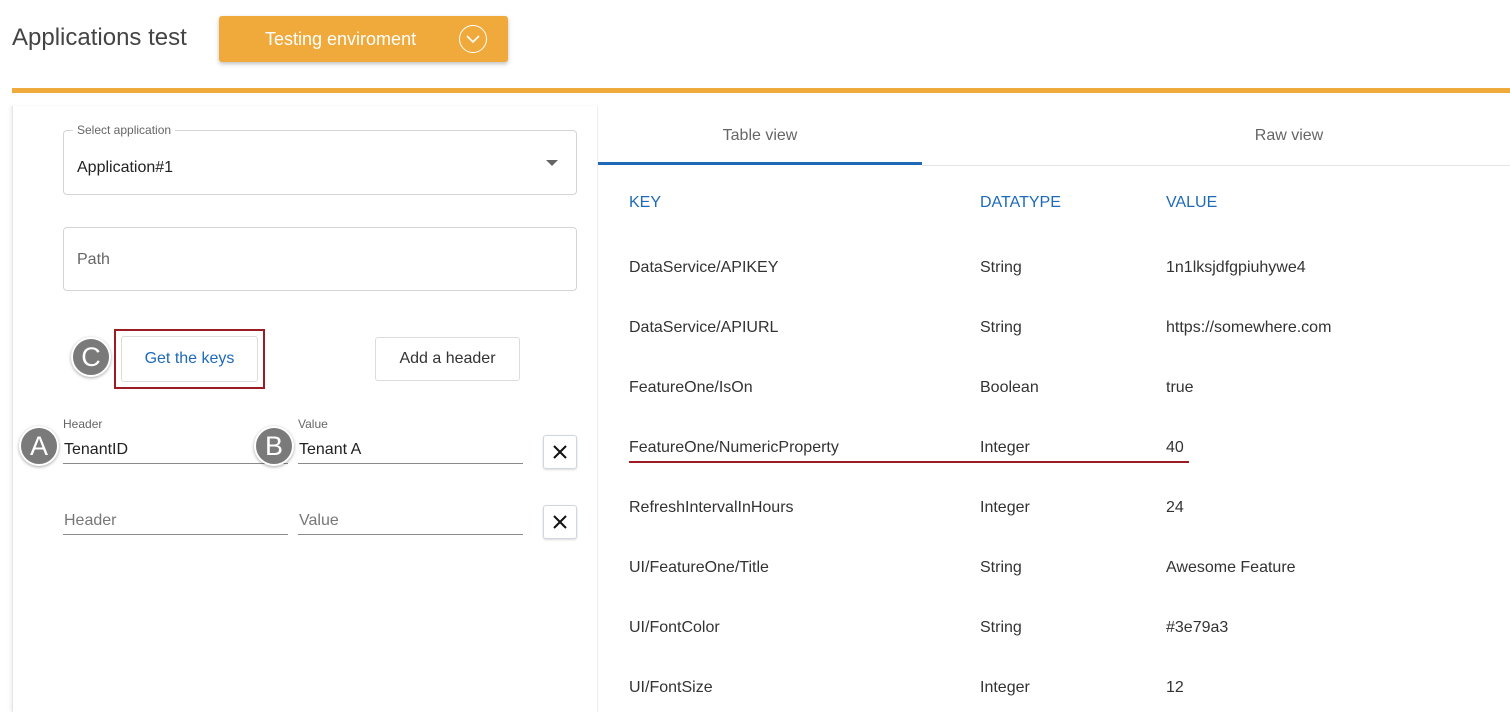 The height and width of the screenshot is (712, 1510). What do you see at coordinates (83, 424) in the screenshot?
I see `header-field-label: Header` at bounding box center [83, 424].